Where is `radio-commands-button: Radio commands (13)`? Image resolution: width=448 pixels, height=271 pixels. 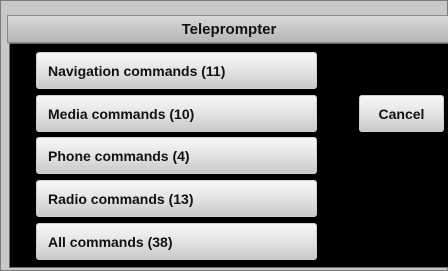
radio-commands-button: Radio commands (13) is located at coordinates (176, 198).